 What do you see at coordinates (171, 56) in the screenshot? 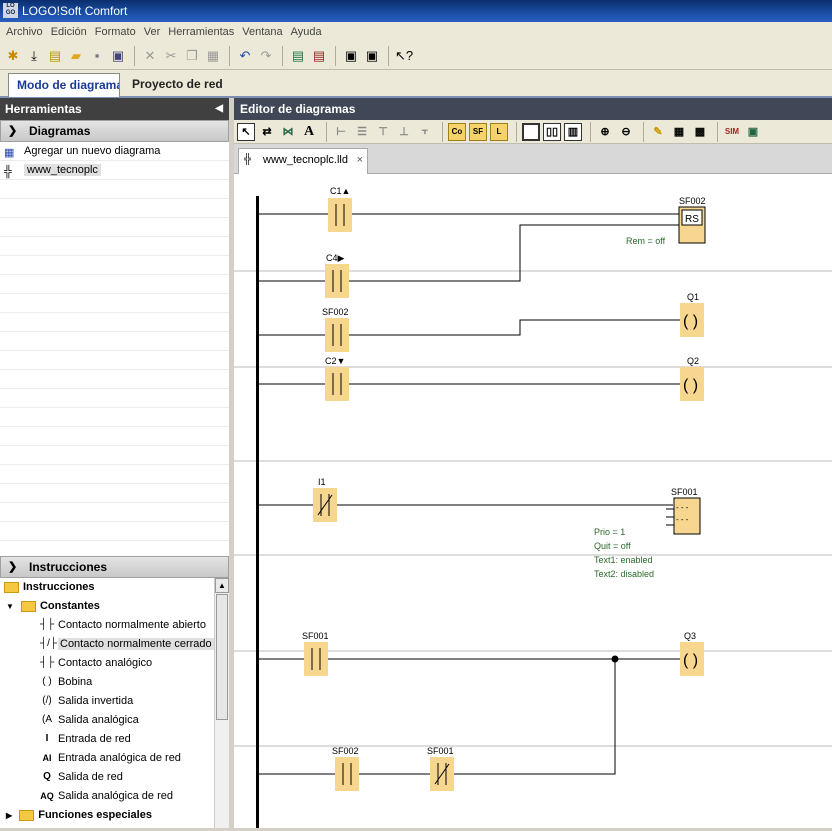
I see `cut-icon: ✂` at bounding box center [171, 56].